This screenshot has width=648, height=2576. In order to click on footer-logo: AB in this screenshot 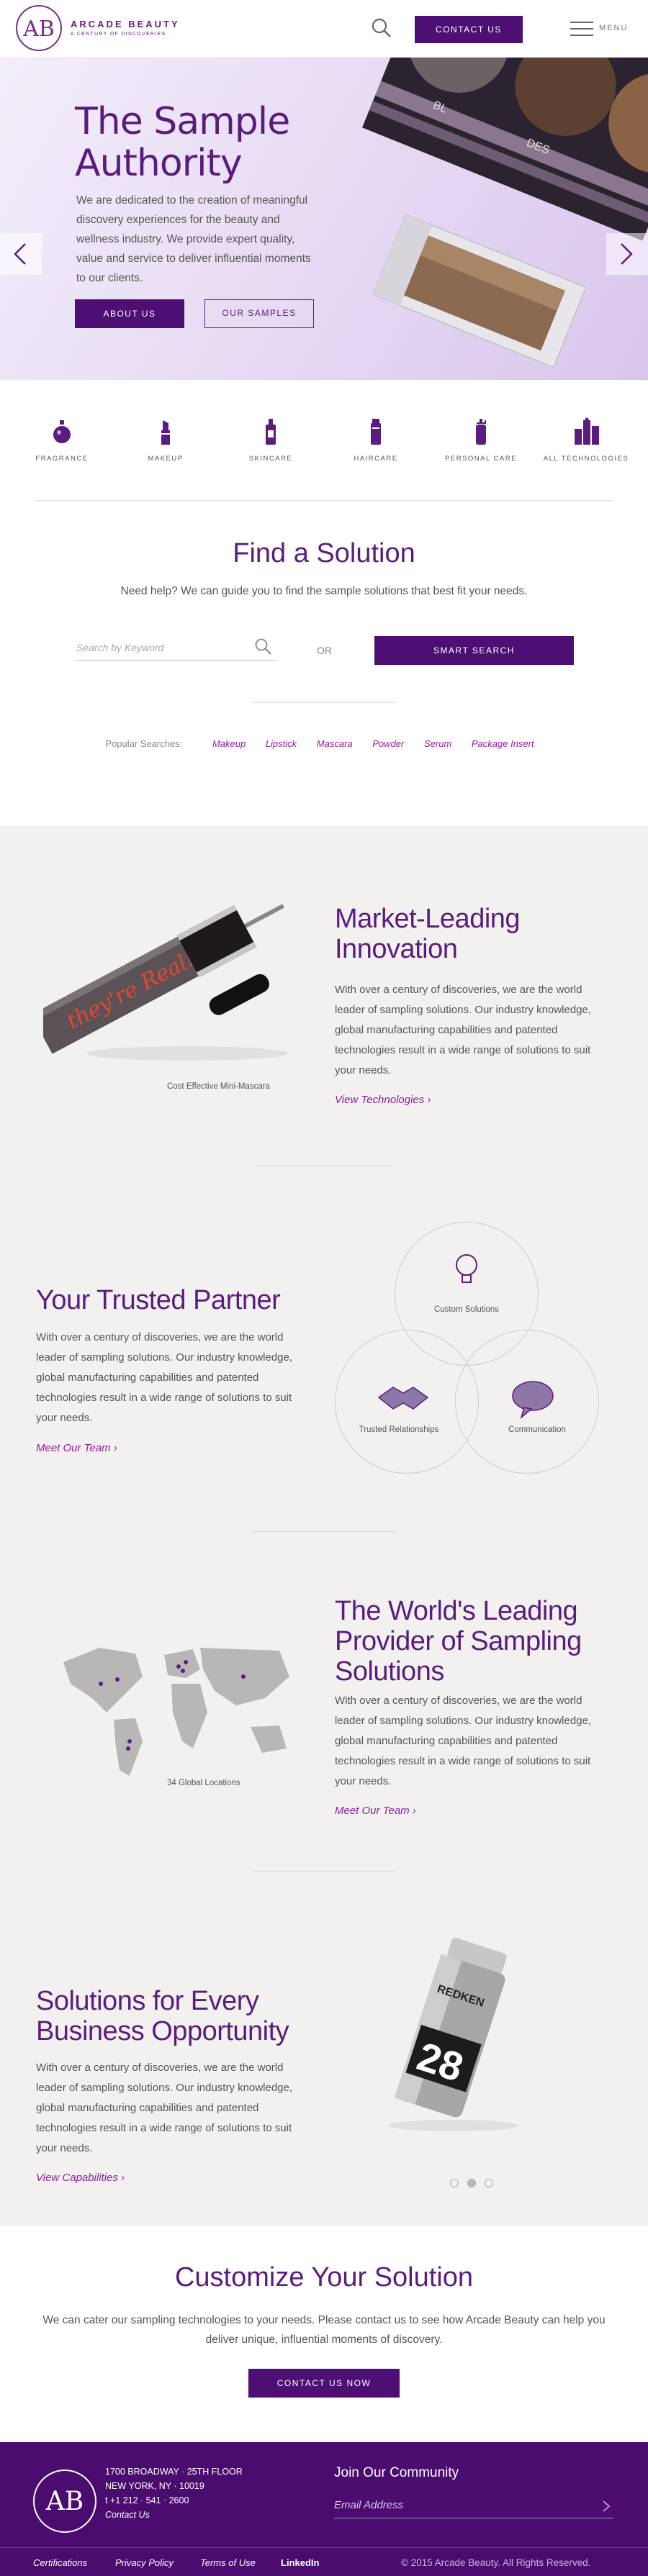, I will do `click(64, 2501)`.